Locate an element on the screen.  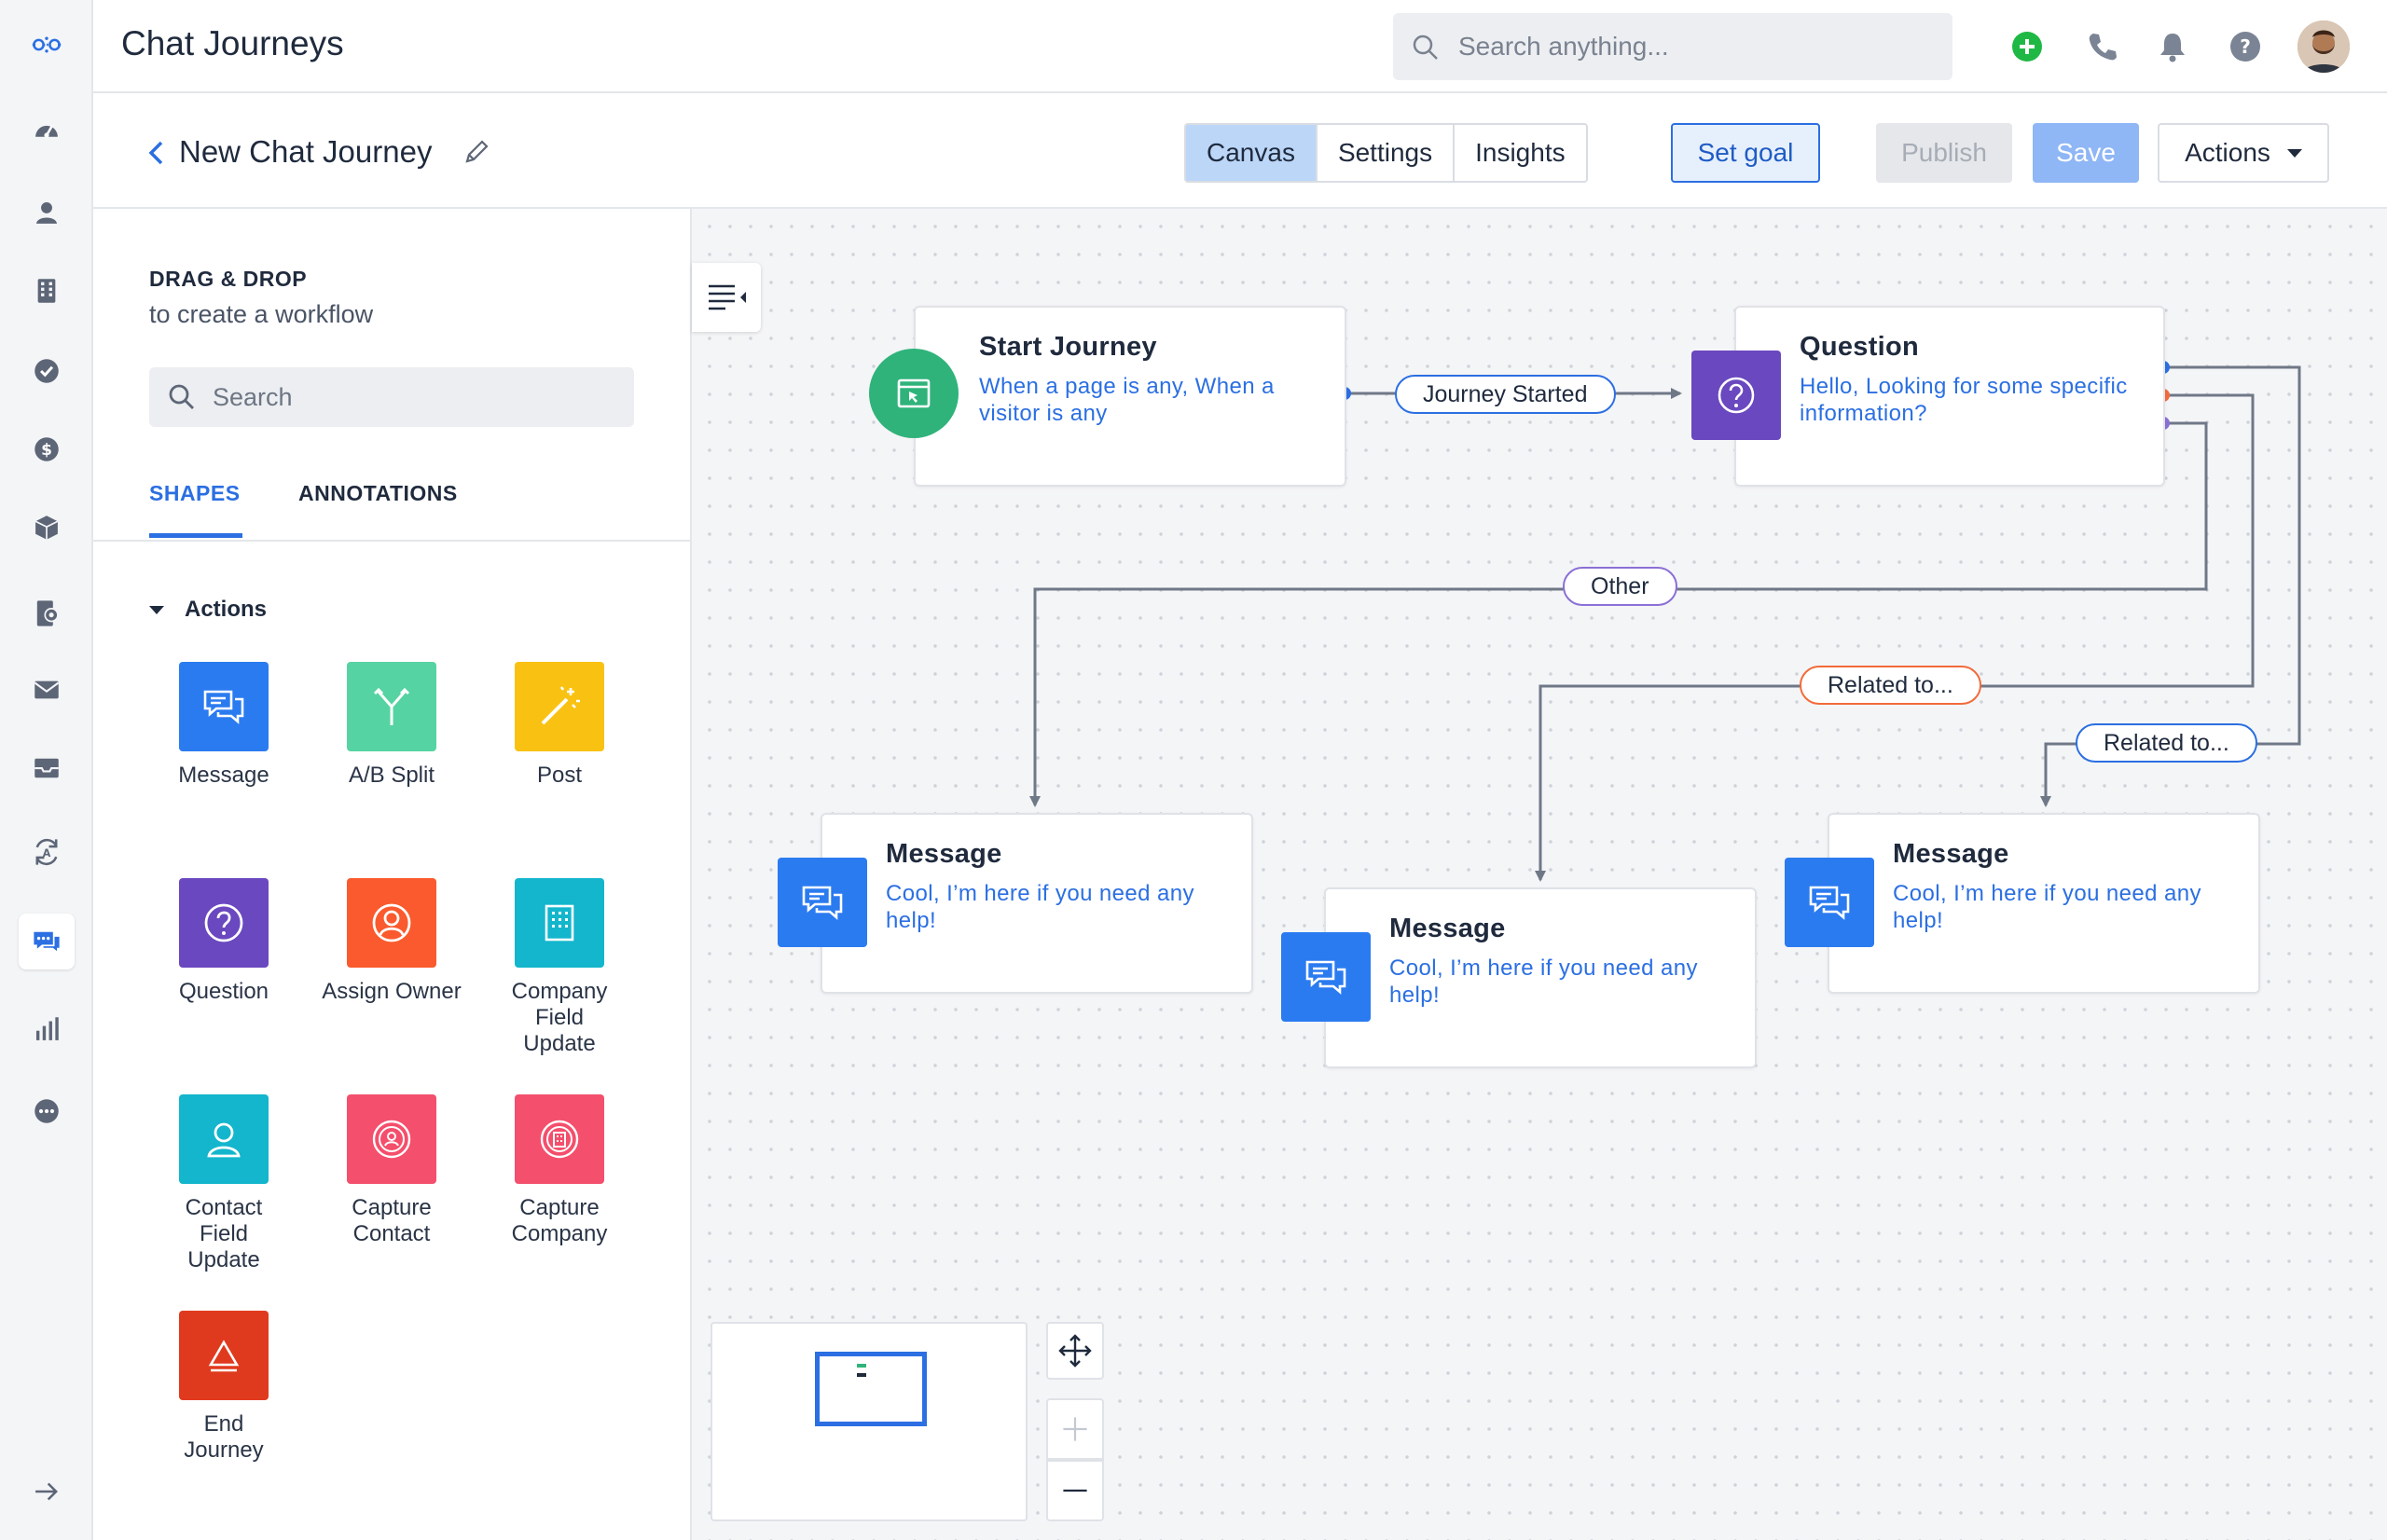
expand-arrow-icon is located at coordinates (46, 1491).